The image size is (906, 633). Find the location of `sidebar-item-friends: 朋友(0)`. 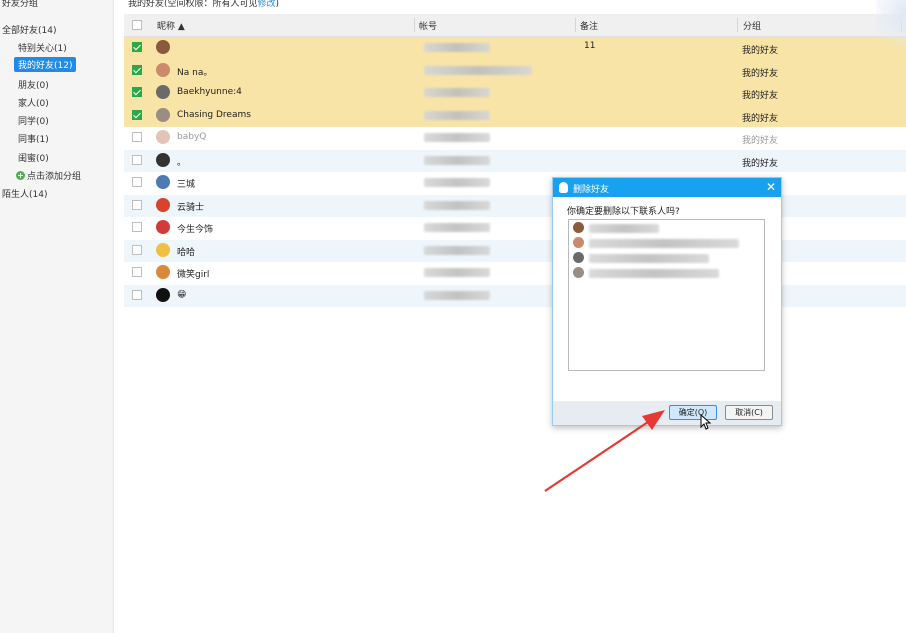

sidebar-item-friends: 朋友(0) is located at coordinates (33, 84).